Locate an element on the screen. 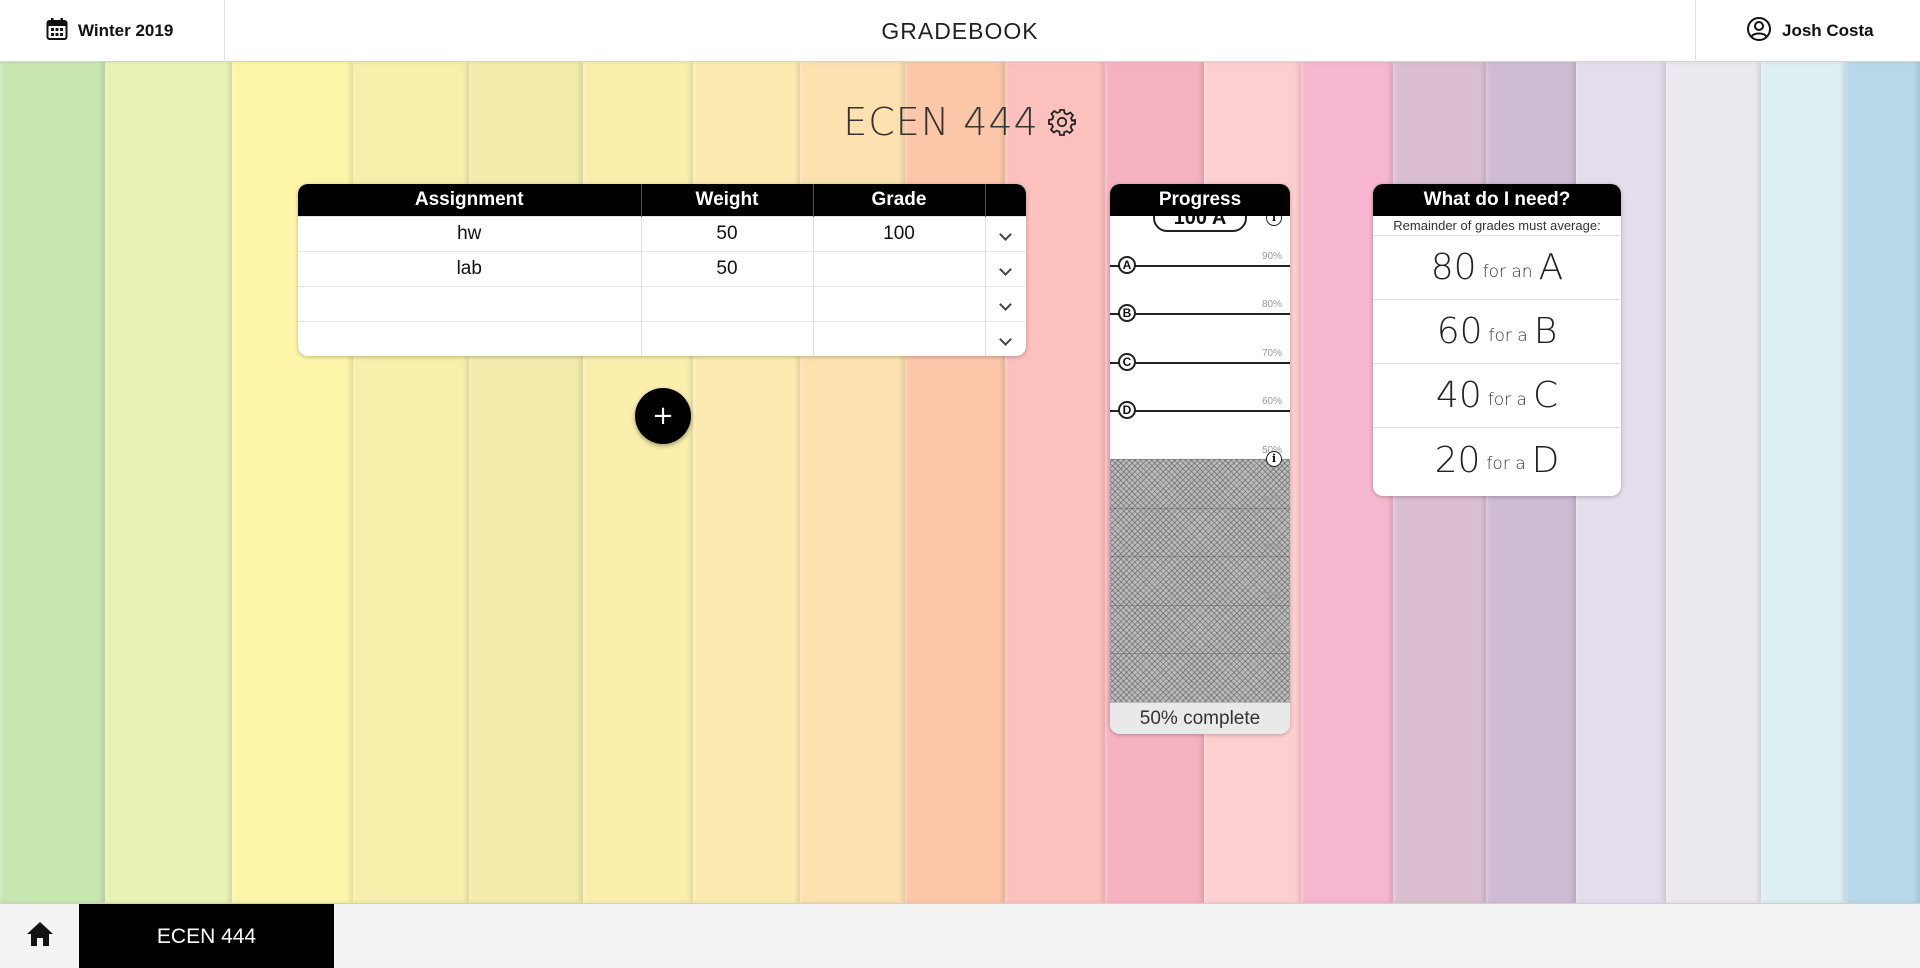 Image resolution: width=1920 pixels, height=968 pixels. need-value: 60 is located at coordinates (1459, 331).